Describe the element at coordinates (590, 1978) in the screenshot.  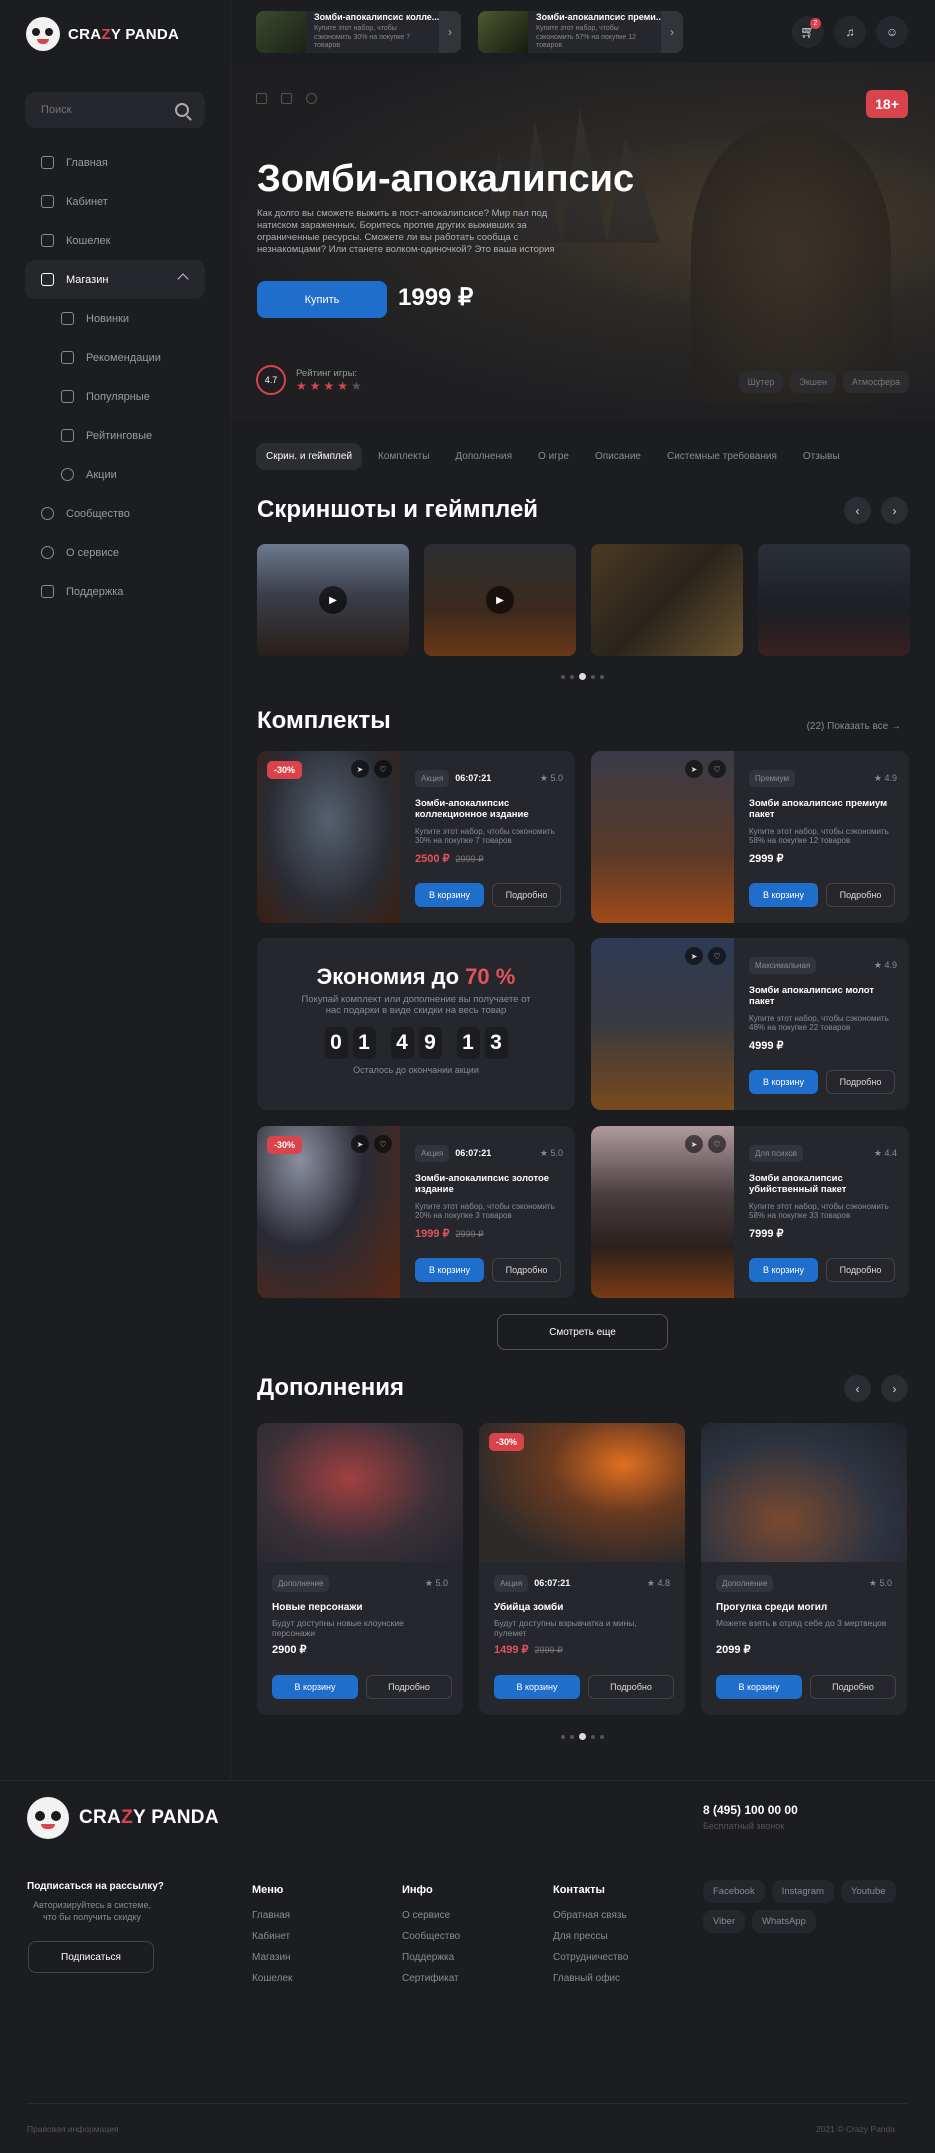
I see `footer-link: Главный офис` at that location.